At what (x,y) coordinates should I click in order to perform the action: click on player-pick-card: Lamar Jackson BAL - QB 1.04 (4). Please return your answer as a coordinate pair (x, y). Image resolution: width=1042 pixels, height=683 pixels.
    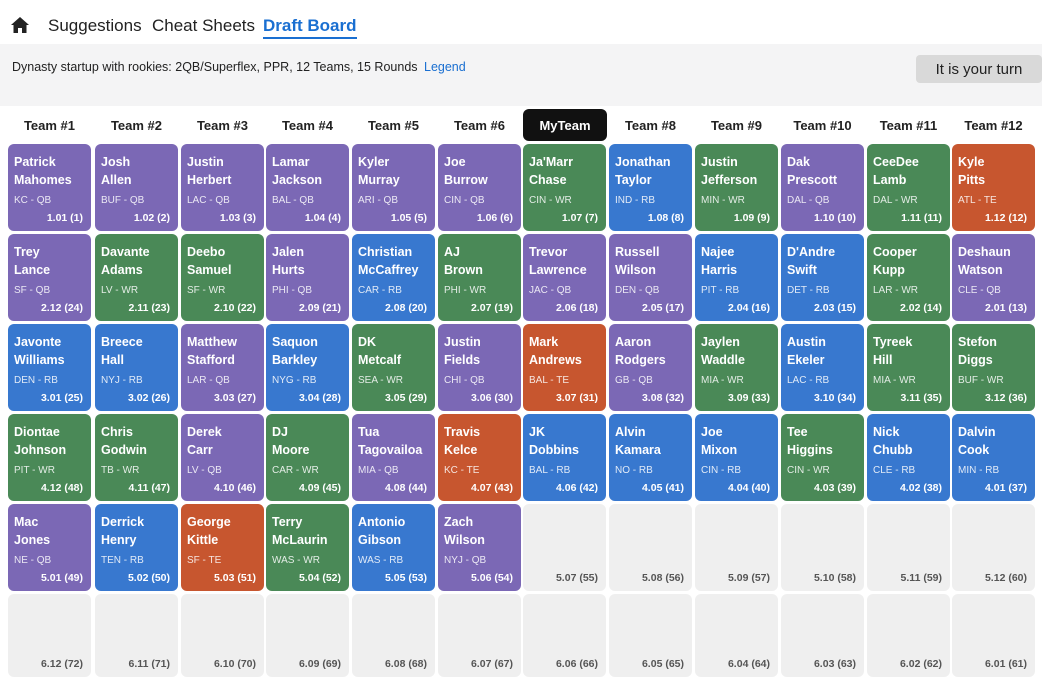
    Looking at the image, I should click on (307, 187).